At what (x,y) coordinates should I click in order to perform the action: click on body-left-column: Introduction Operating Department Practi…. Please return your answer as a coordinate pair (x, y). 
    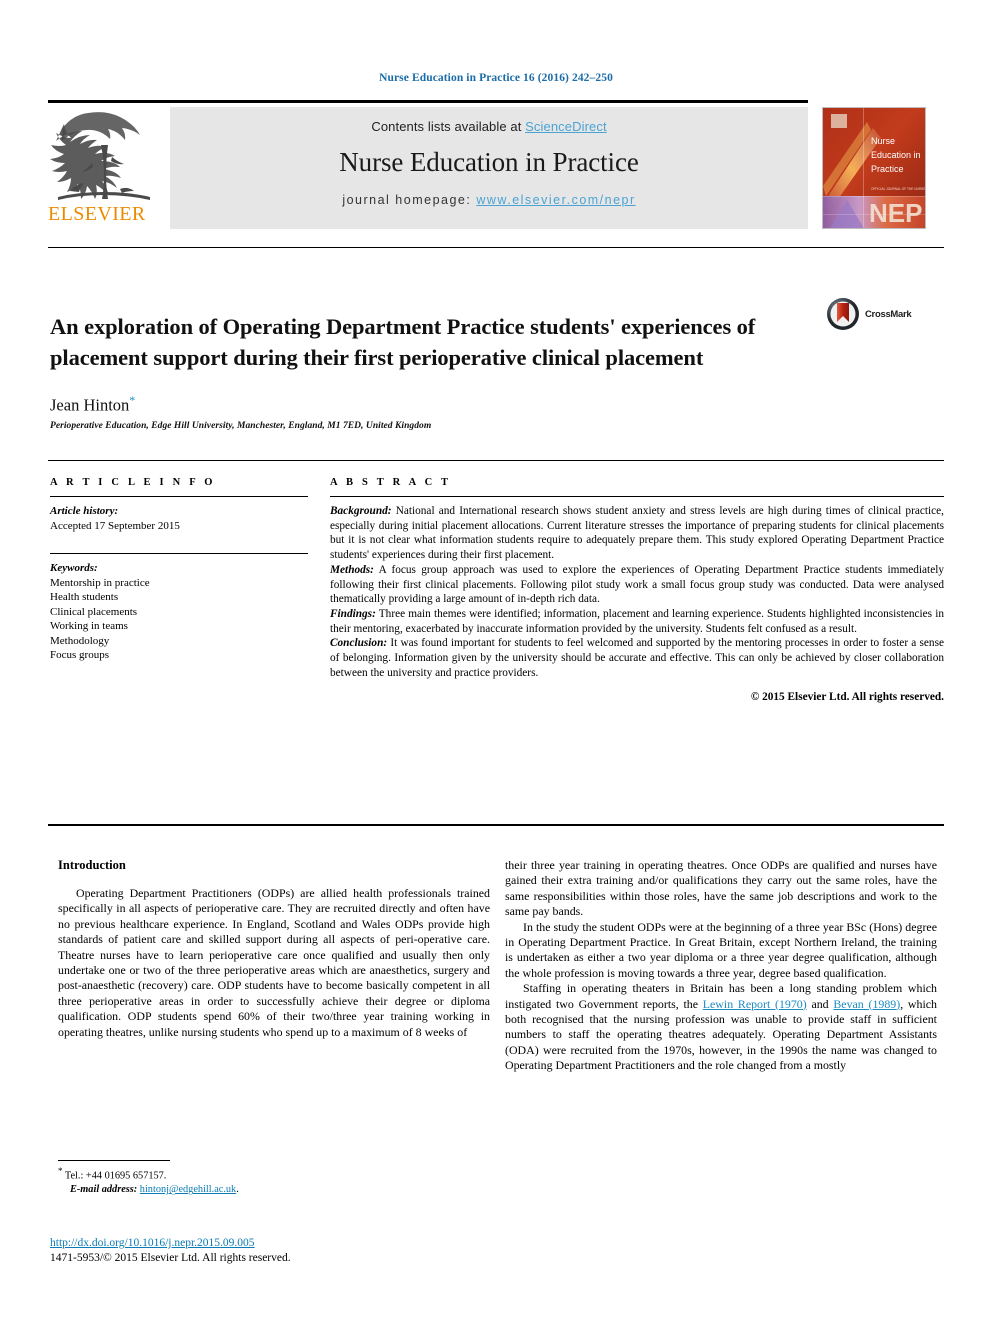
    Looking at the image, I should click on (274, 949).